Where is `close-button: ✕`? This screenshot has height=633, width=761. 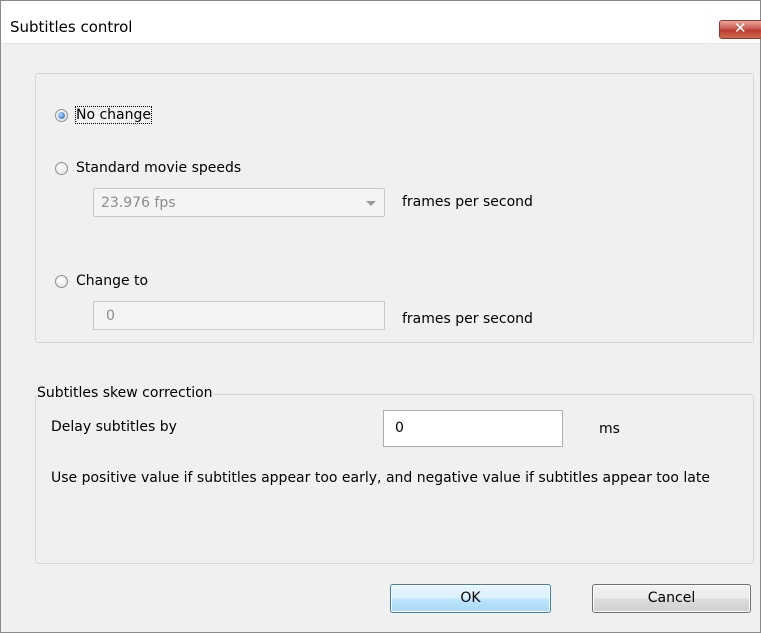
close-button: ✕ is located at coordinates (740, 29).